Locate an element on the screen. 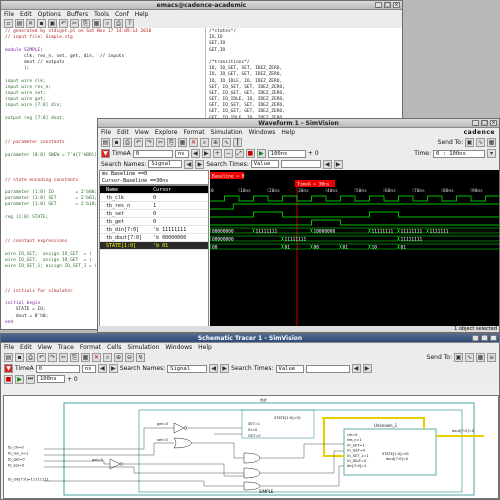 This screenshot has height=500, width=500. step-icon: ⏭ is located at coordinates (30, 379).